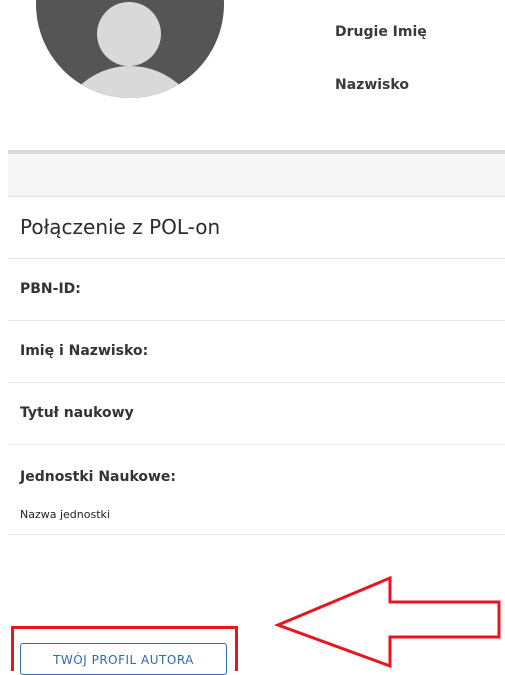  Describe the element at coordinates (387, 622) in the screenshot. I see `red-arrow-annotation` at that location.